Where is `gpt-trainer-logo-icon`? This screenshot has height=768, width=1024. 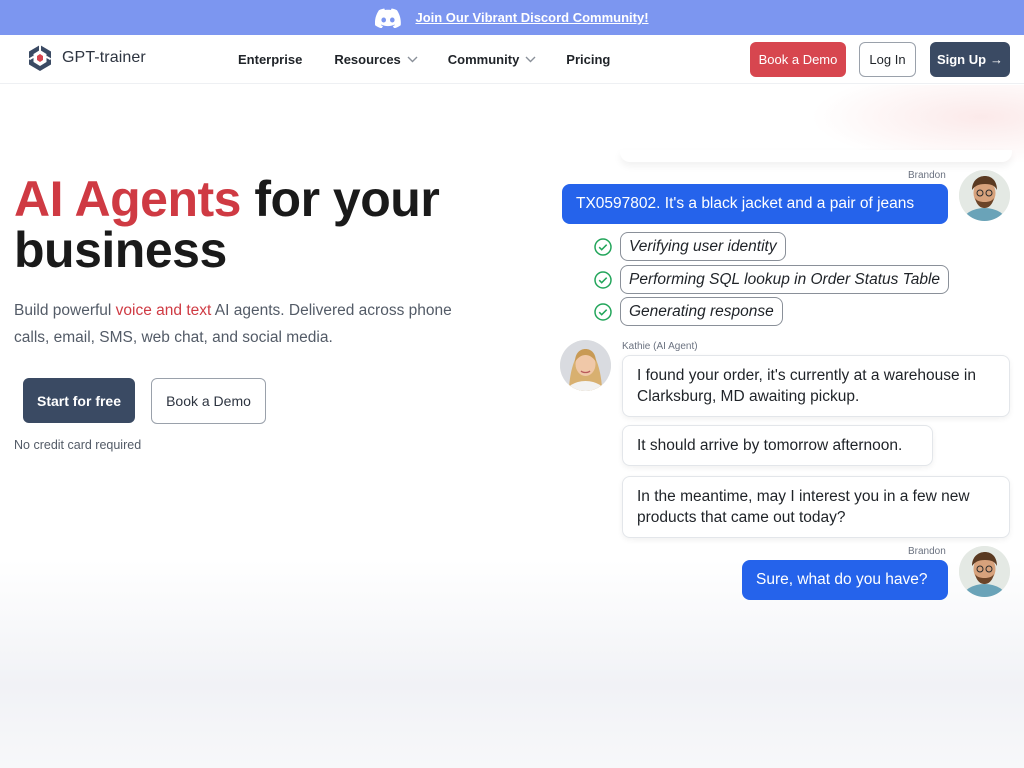 gpt-trainer-logo-icon is located at coordinates (40, 58).